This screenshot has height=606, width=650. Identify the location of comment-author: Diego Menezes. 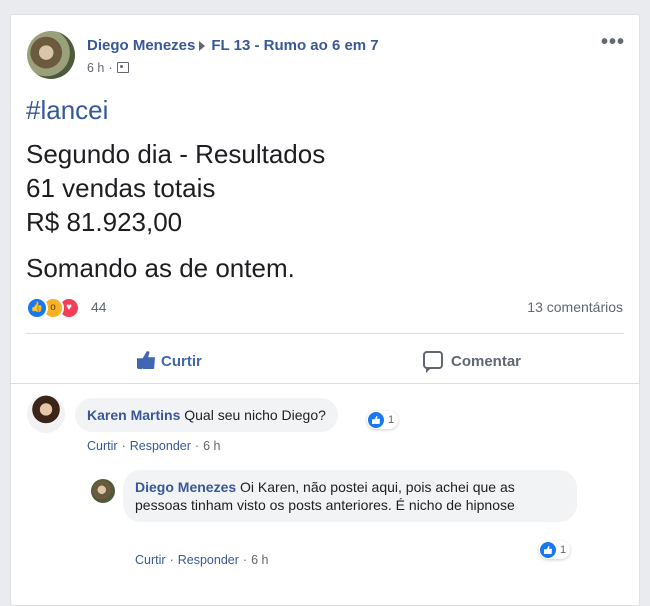
(185, 487).